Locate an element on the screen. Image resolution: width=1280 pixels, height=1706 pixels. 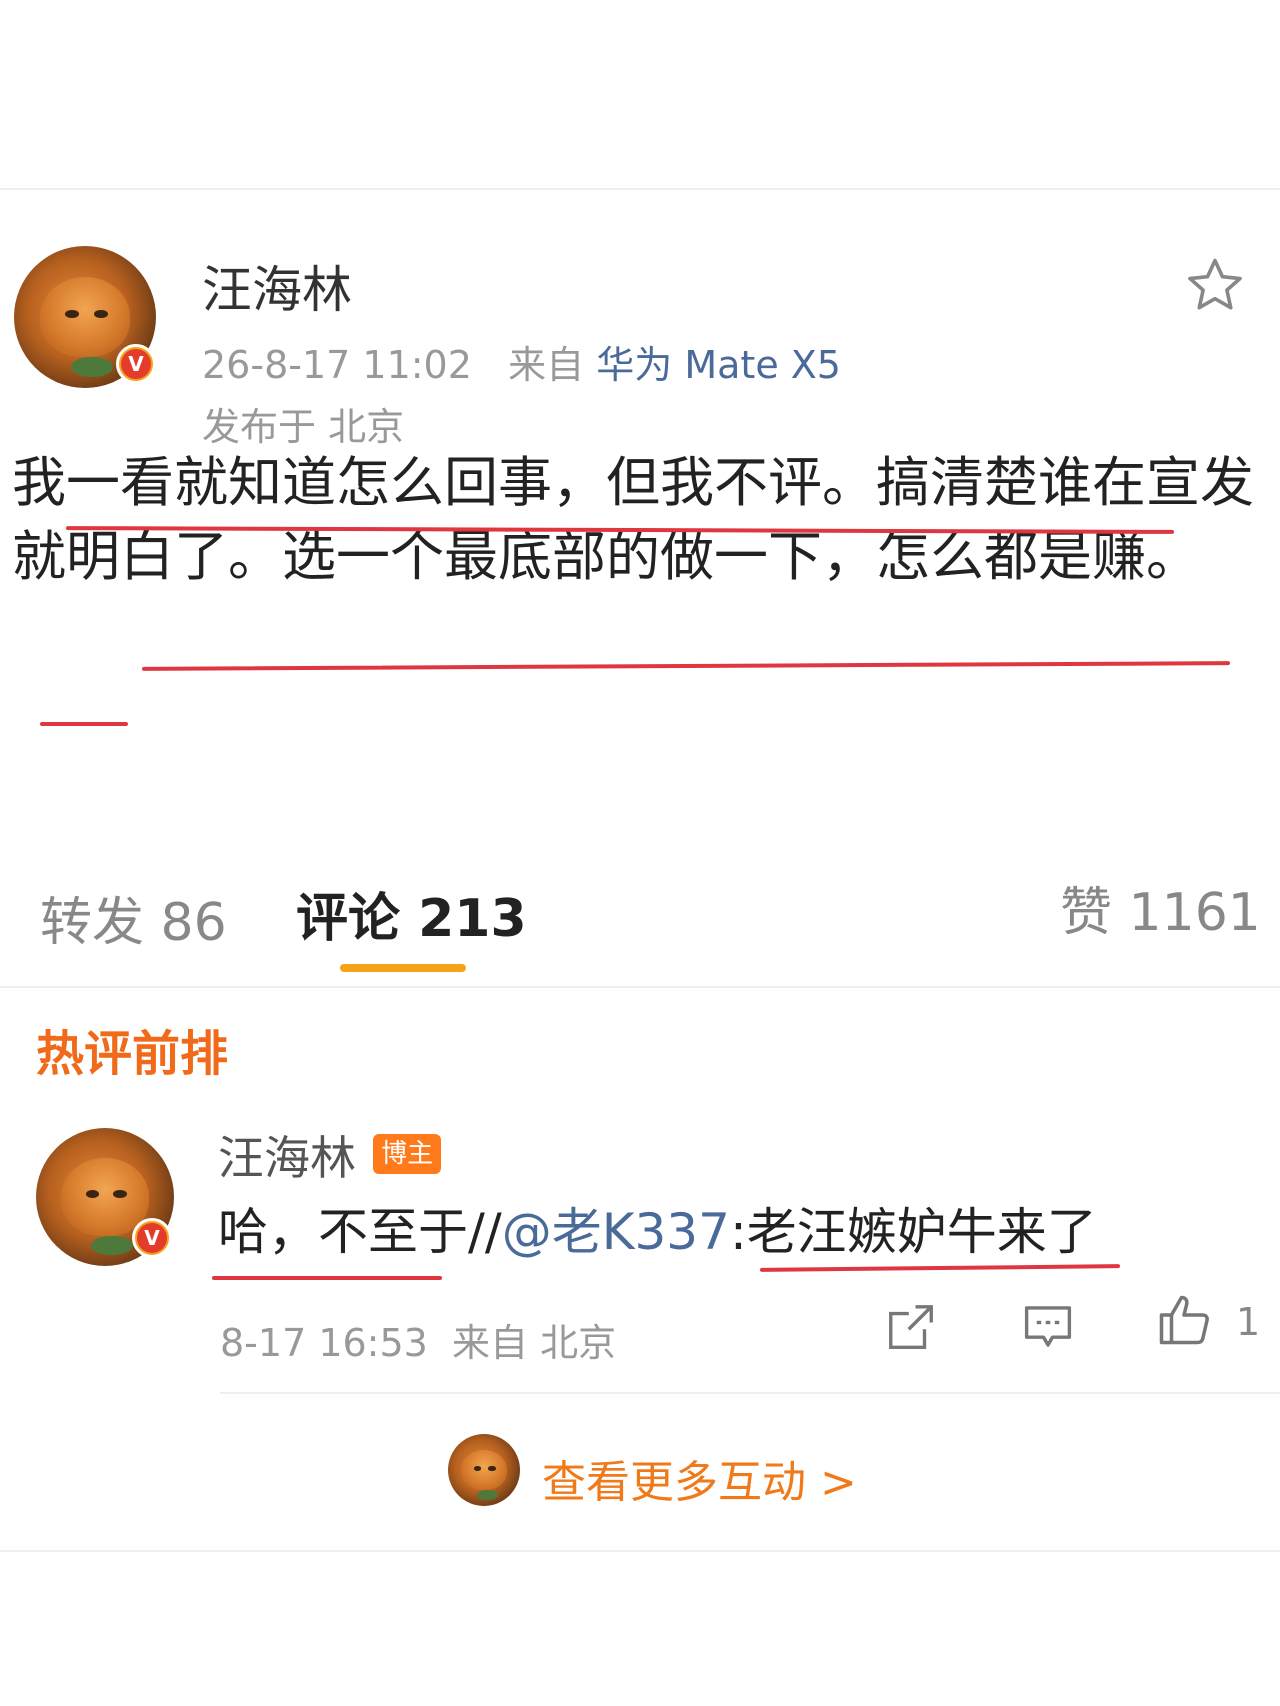
comment-author-row: 汪海林 博主 is located at coordinates (330, 1155).